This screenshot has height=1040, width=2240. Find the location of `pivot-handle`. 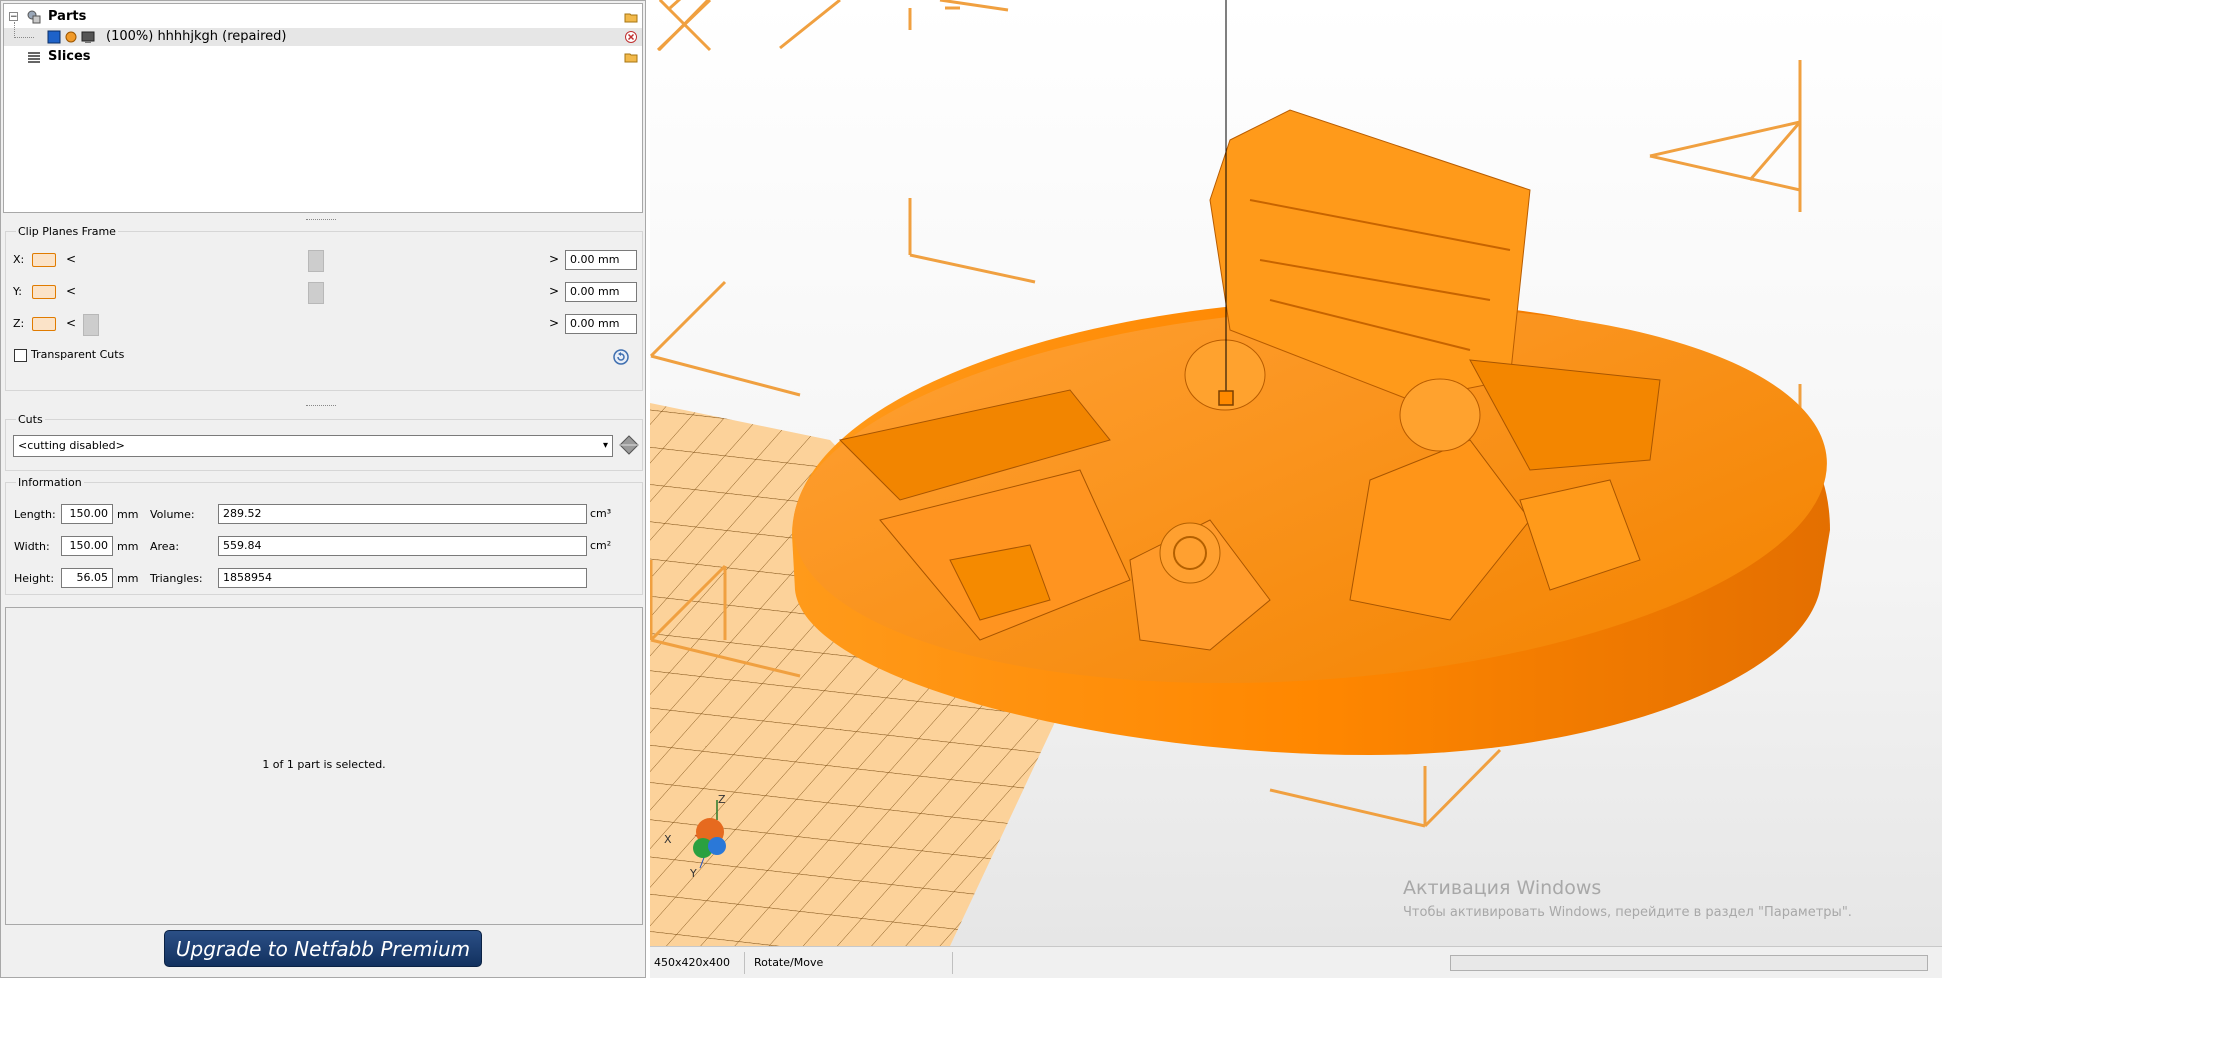

pivot-handle is located at coordinates (1226, 398).